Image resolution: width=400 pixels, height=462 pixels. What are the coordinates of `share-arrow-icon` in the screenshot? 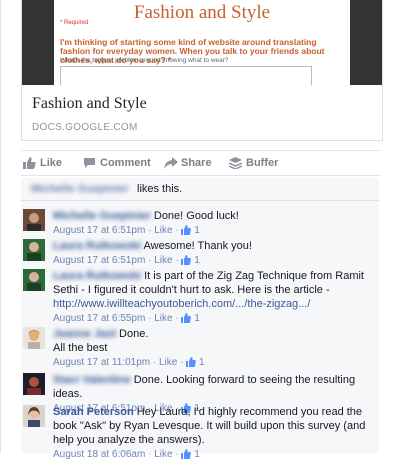 It's located at (171, 163).